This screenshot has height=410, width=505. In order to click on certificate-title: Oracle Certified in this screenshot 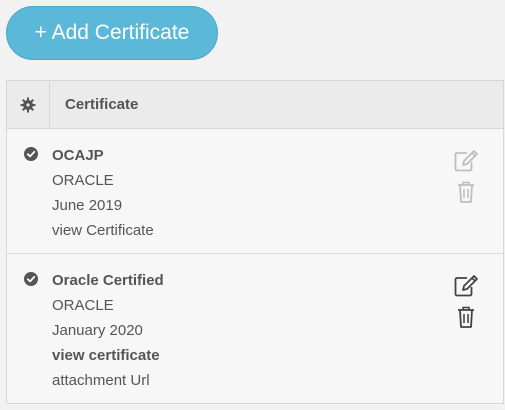, I will do `click(108, 280)`.